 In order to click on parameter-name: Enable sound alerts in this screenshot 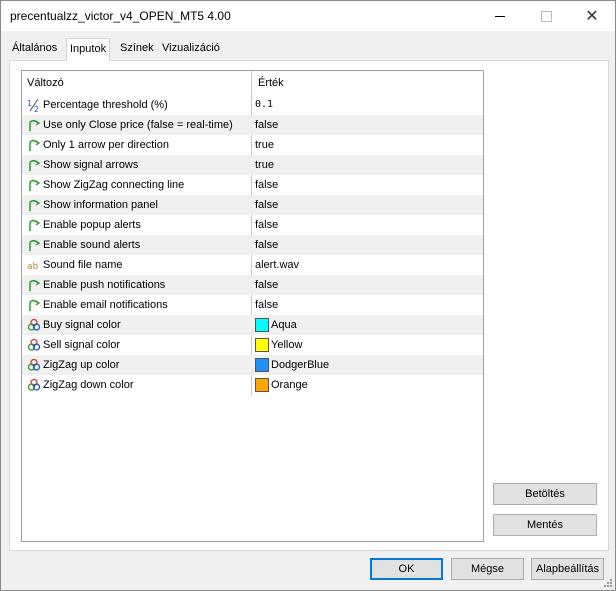, I will do `click(92, 245)`.